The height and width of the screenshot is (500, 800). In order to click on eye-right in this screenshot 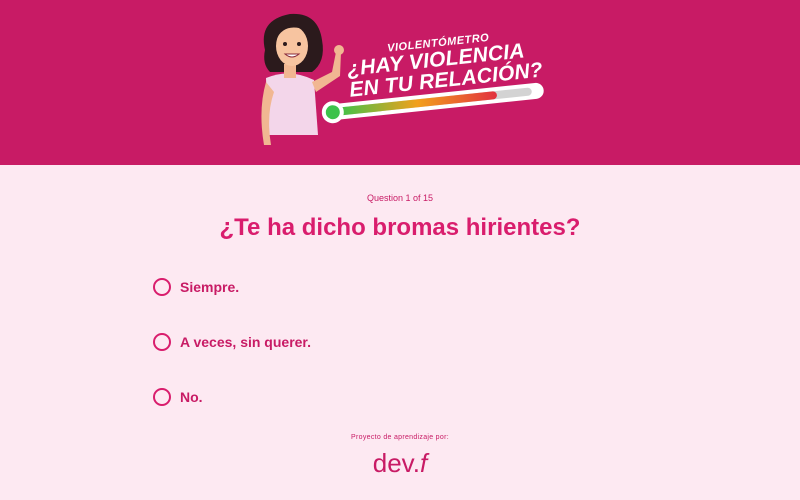, I will do `click(299, 44)`.